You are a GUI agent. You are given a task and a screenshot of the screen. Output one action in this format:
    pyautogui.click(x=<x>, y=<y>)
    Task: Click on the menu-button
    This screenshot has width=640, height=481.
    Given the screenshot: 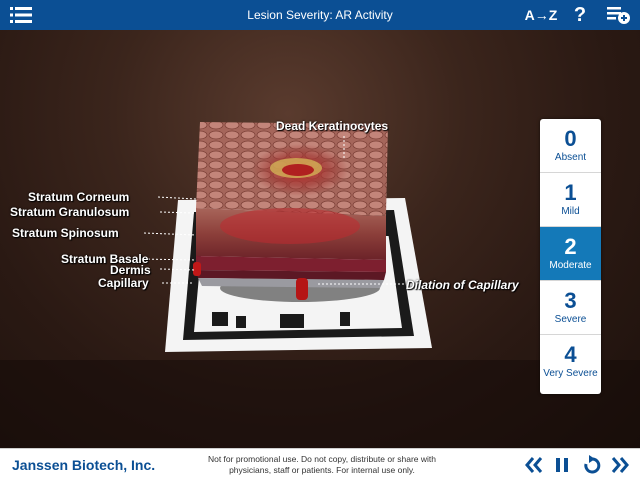 What is the action you would take?
    pyautogui.click(x=21, y=15)
    